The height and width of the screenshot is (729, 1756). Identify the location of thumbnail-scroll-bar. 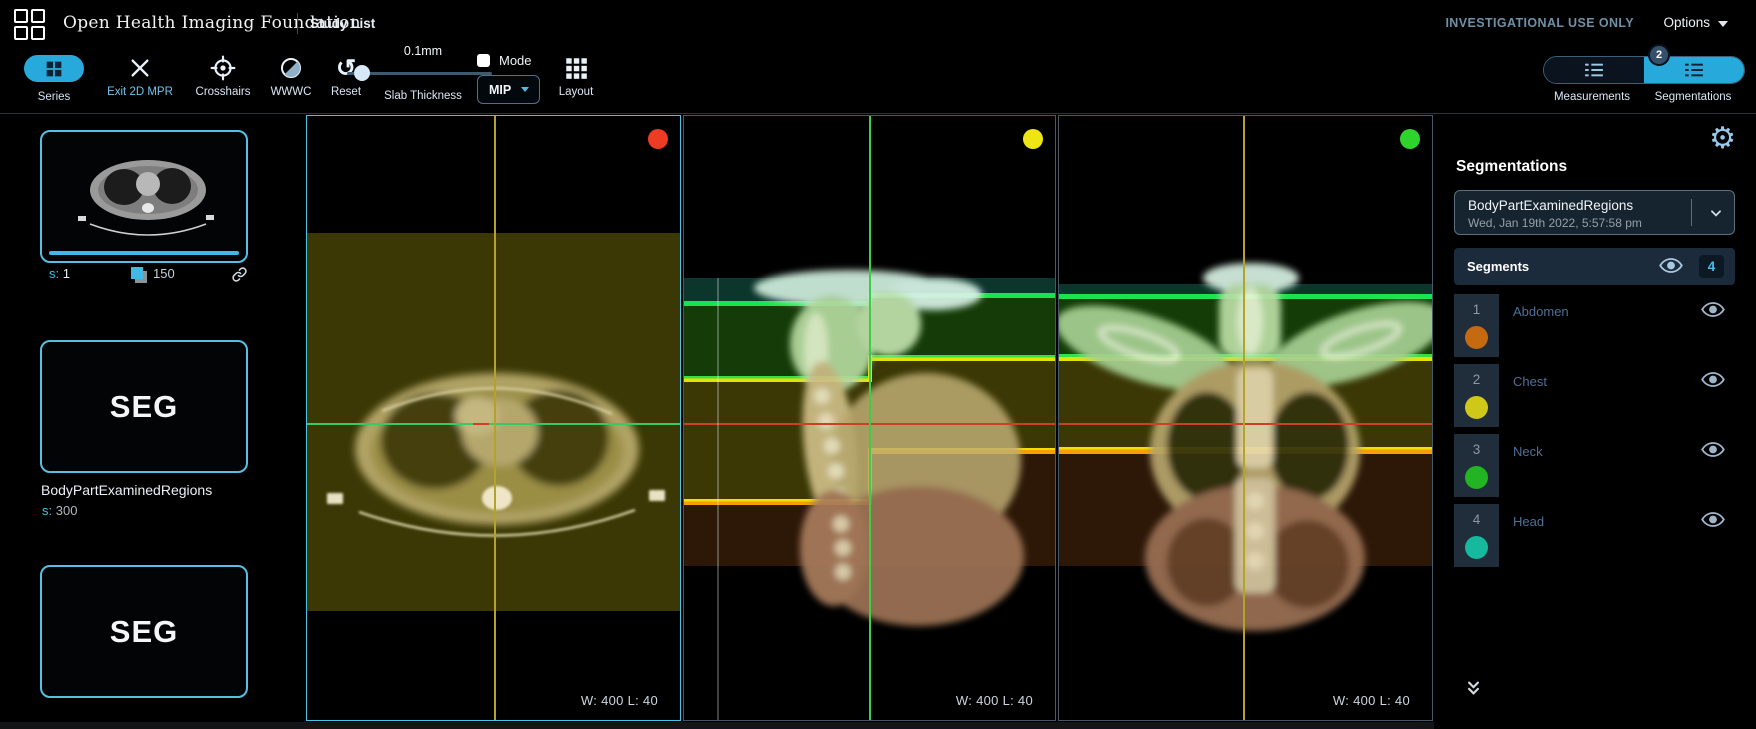
(144, 253).